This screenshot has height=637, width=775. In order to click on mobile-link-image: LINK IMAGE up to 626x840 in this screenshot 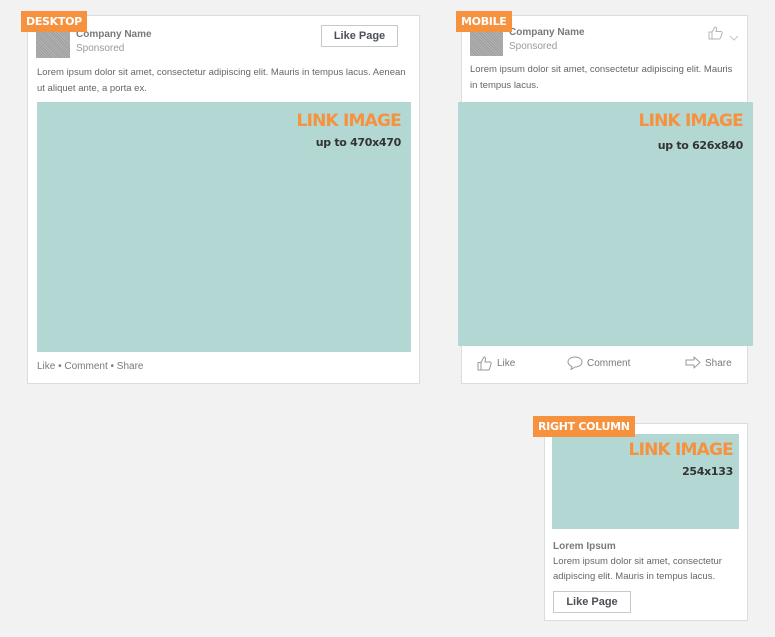, I will do `click(605, 224)`.